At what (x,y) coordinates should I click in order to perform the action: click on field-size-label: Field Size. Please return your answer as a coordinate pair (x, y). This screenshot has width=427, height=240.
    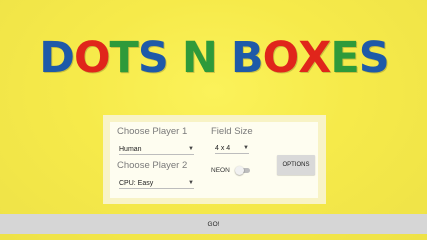
    Looking at the image, I should click on (232, 131).